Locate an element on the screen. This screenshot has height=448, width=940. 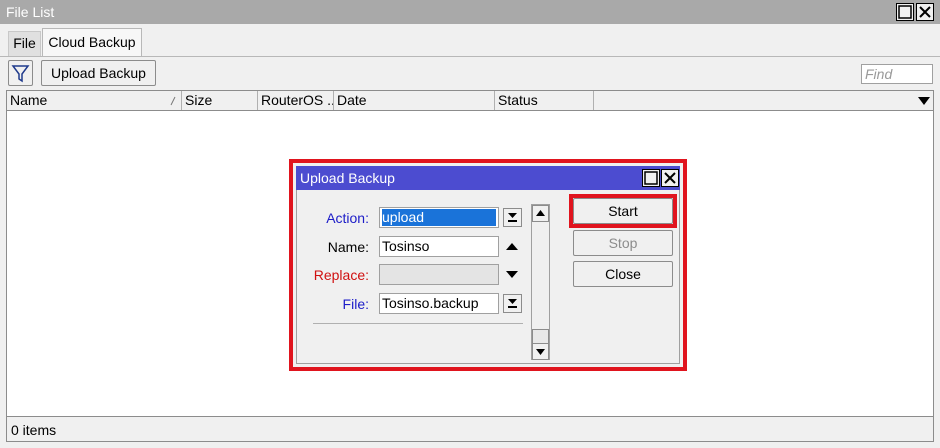
close-button: Close is located at coordinates (623, 274).